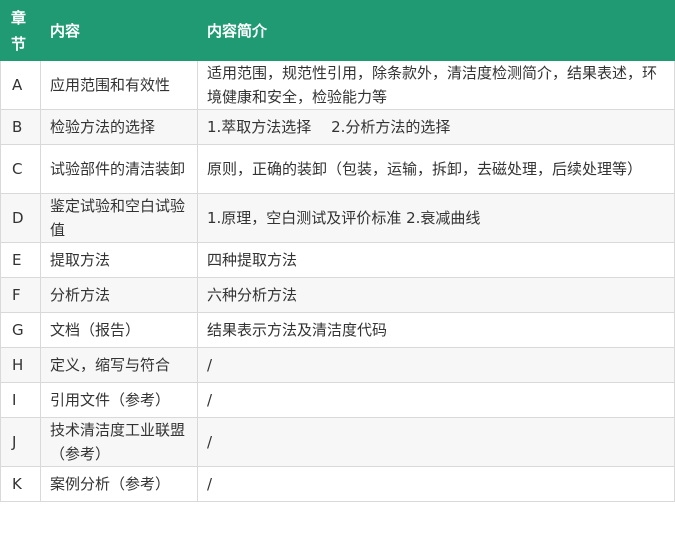 This screenshot has height=557, width=675. Describe the element at coordinates (20, 127) in the screenshot. I see `row-chapter: B` at that location.